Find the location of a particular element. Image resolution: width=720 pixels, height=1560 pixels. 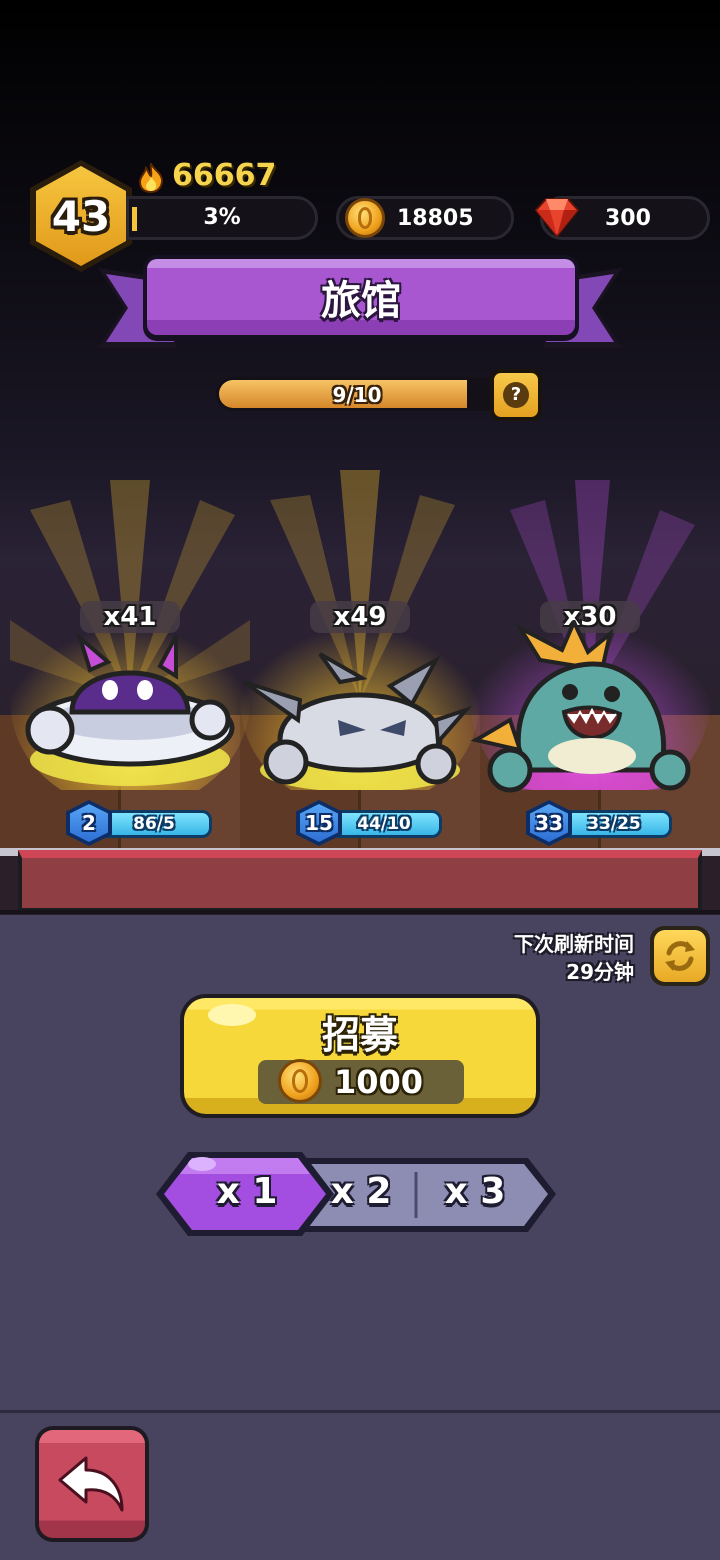

help-button: ? is located at coordinates (516, 395).